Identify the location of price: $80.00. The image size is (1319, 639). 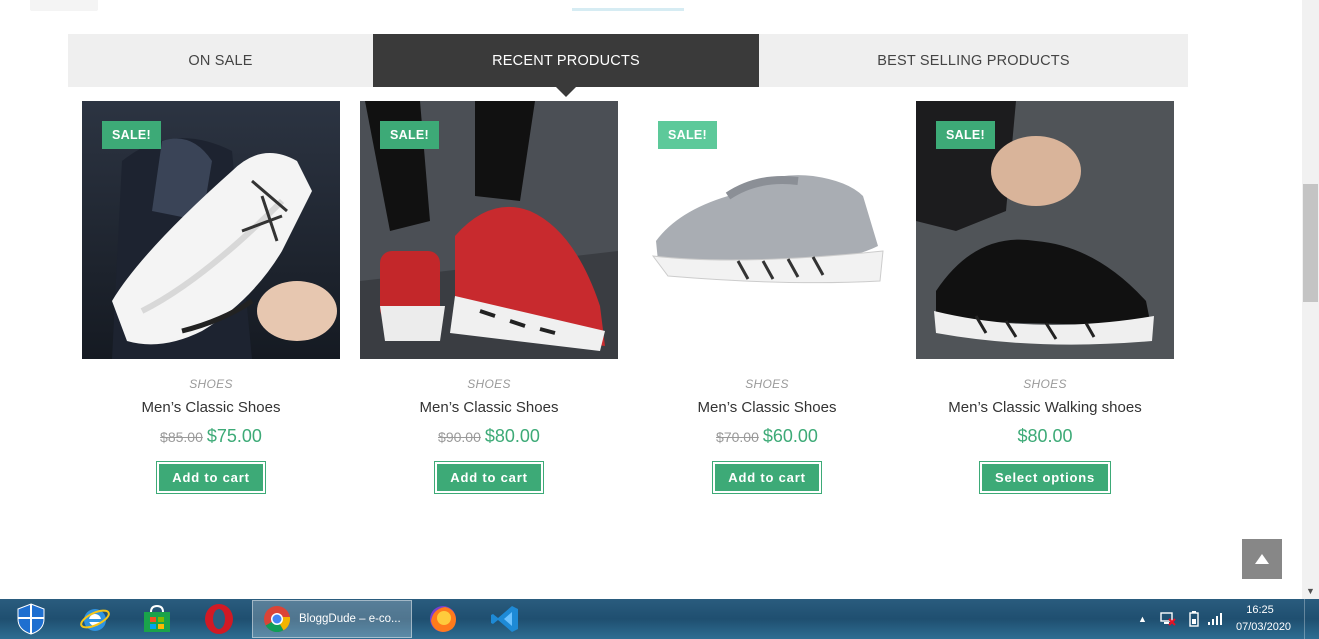
(1045, 436).